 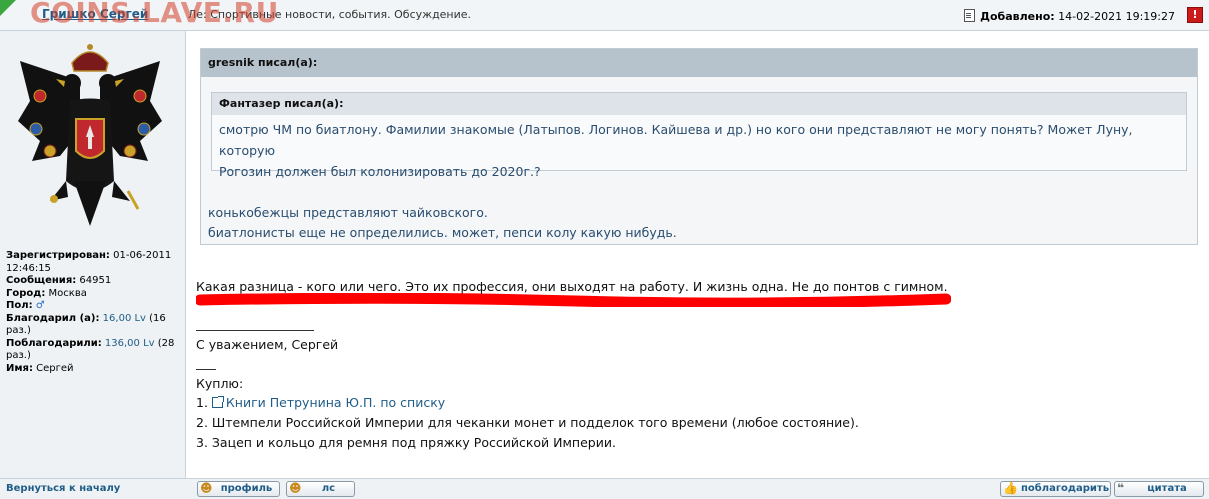 I want to click on outer-quote-header: gresnik писал(а):, so click(x=699, y=63).